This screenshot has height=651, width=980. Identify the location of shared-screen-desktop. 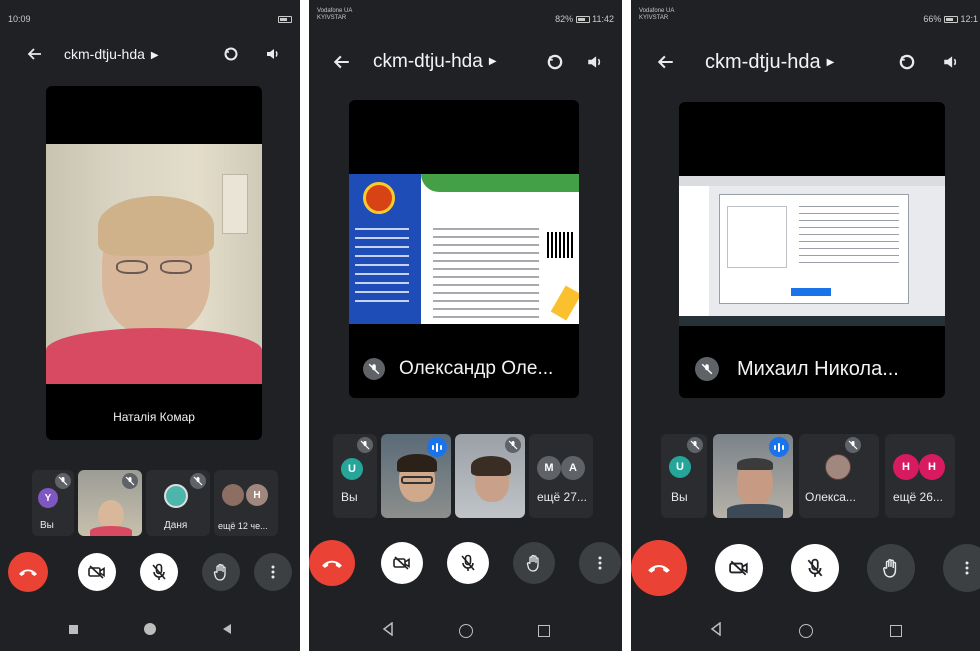
(812, 251).